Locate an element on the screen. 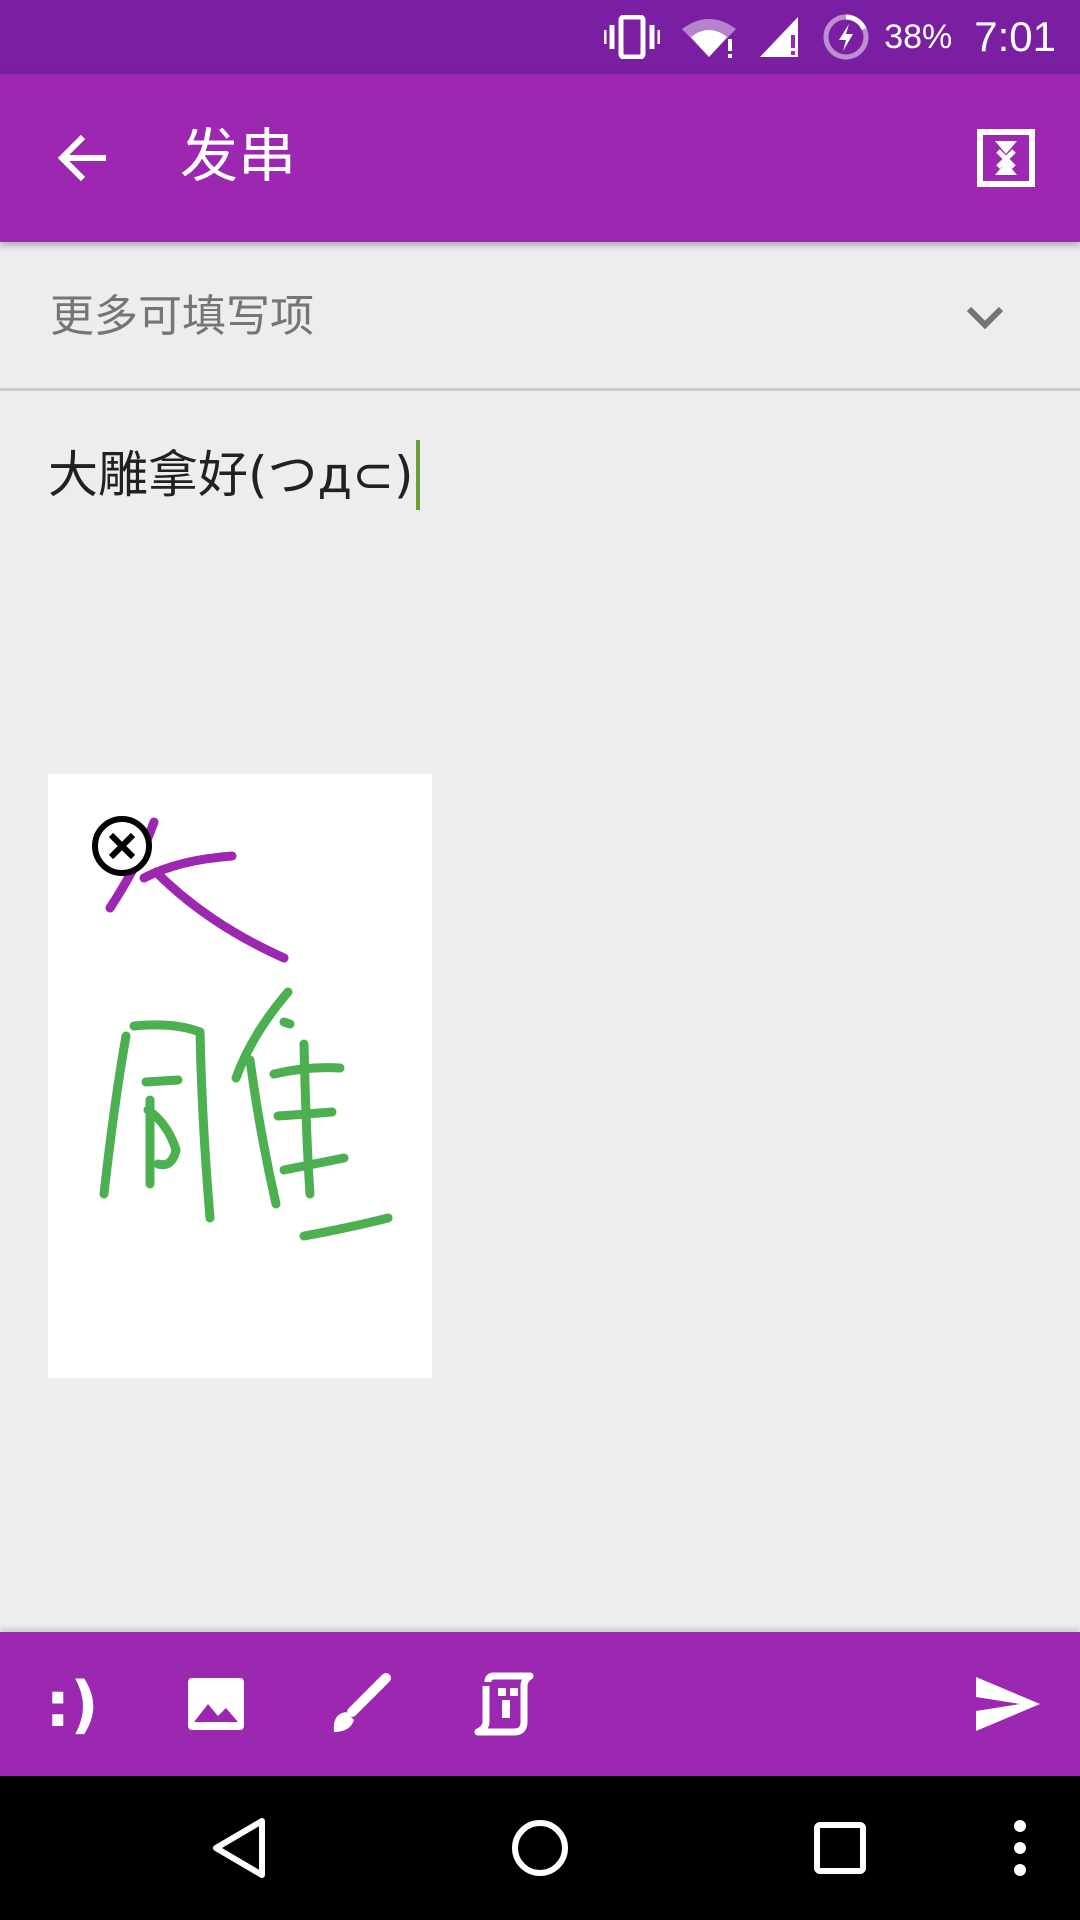 This screenshot has width=1080, height=1920. drawing-attachment is located at coordinates (240, 1076).